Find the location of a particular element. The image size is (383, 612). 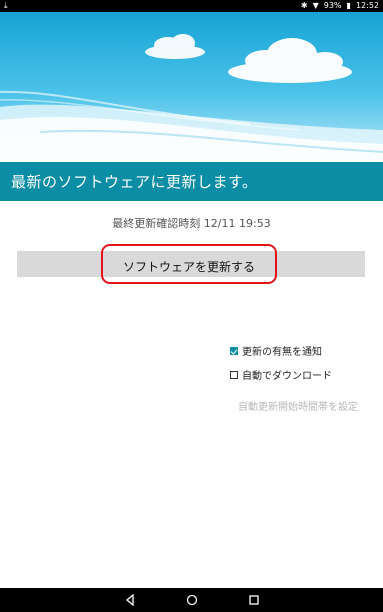

status-icons: ✱ ▼ 93% ▮ 12:52 is located at coordinates (340, 6).